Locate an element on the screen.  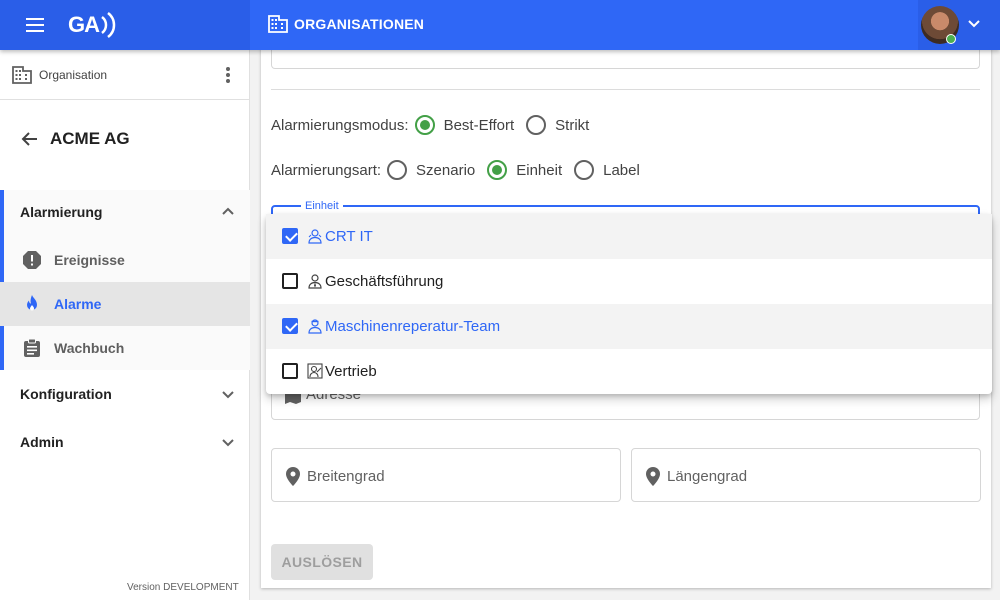
clipboard-icon is located at coordinates (32, 347).